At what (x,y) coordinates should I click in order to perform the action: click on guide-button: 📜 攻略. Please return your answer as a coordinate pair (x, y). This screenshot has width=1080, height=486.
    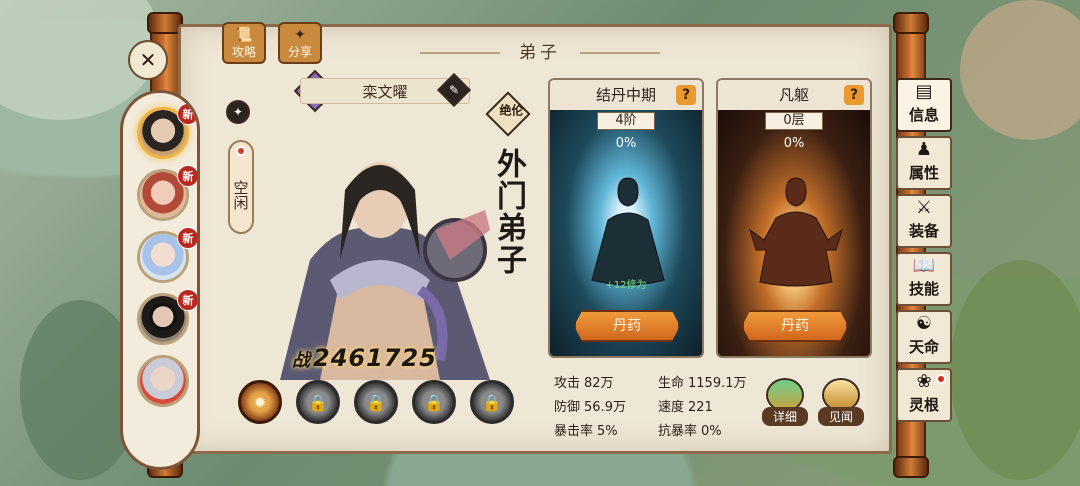
    Looking at the image, I should click on (244, 43).